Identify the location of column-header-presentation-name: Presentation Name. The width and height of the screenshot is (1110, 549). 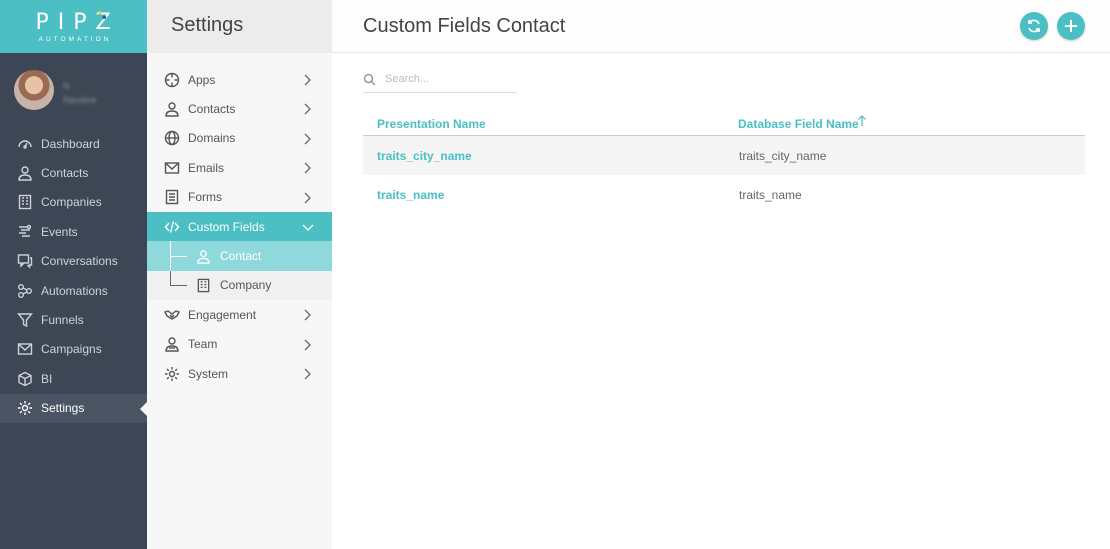
(431, 124).